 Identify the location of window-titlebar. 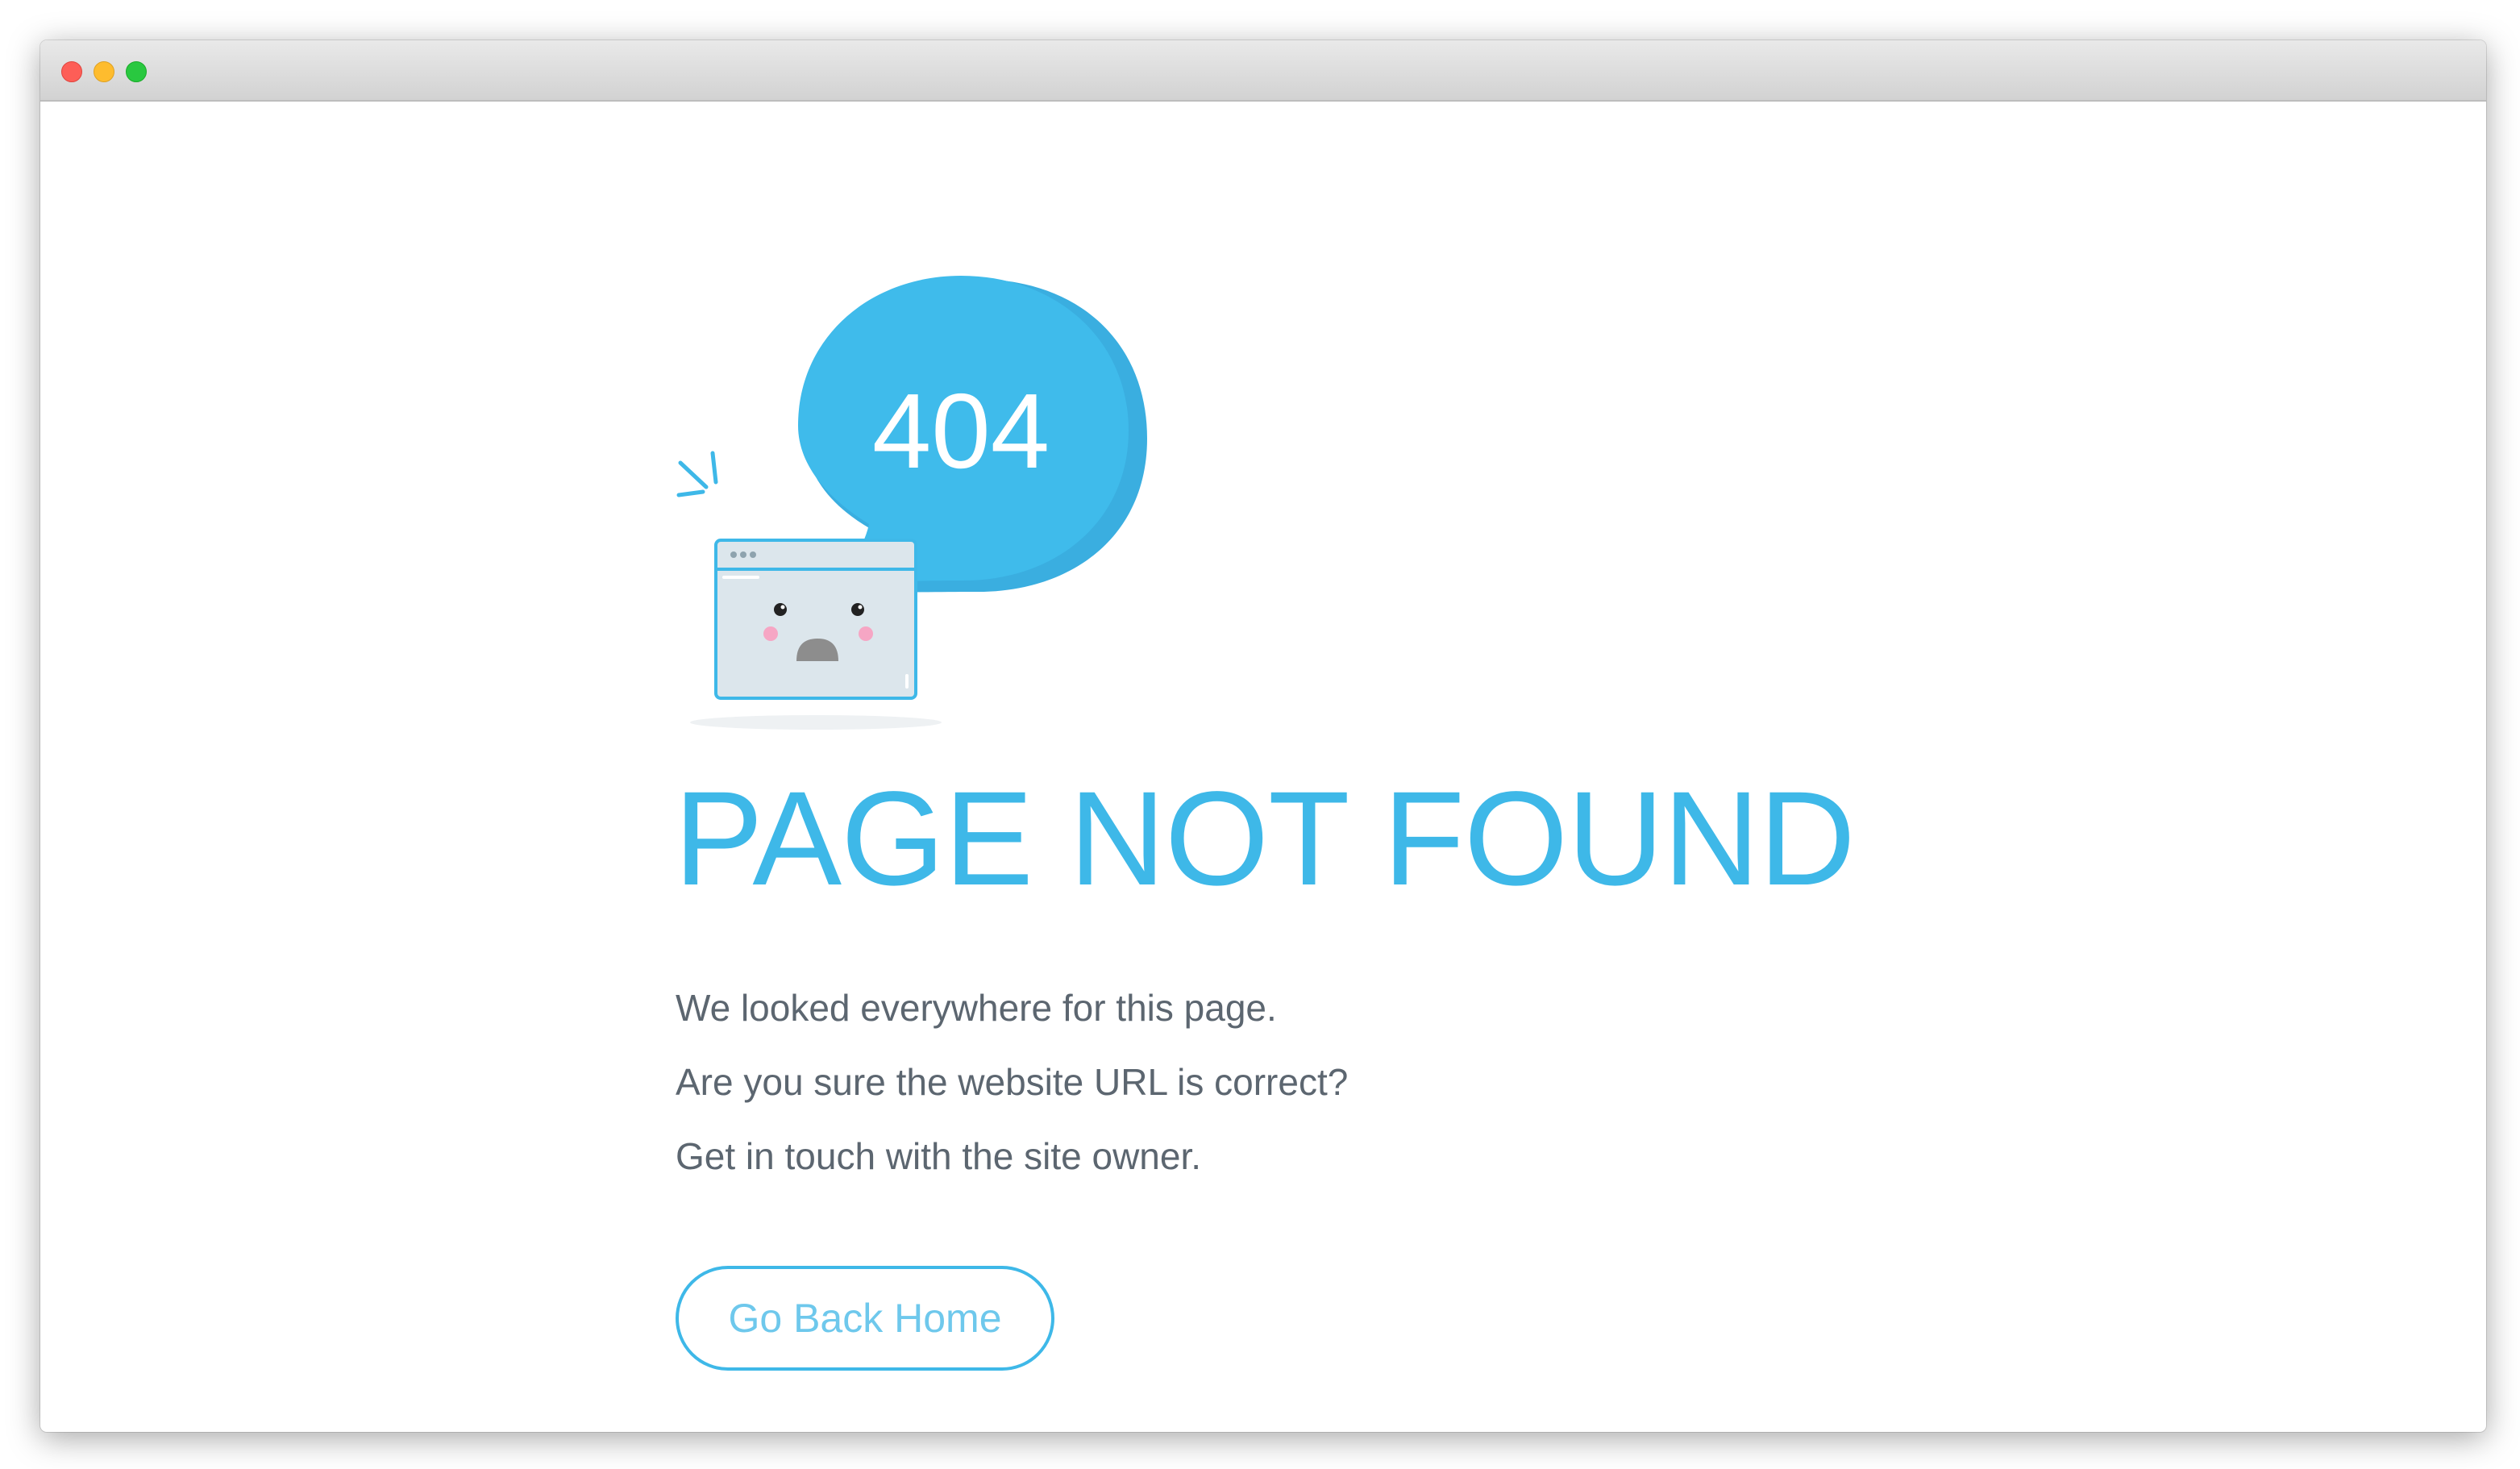
(1263, 71).